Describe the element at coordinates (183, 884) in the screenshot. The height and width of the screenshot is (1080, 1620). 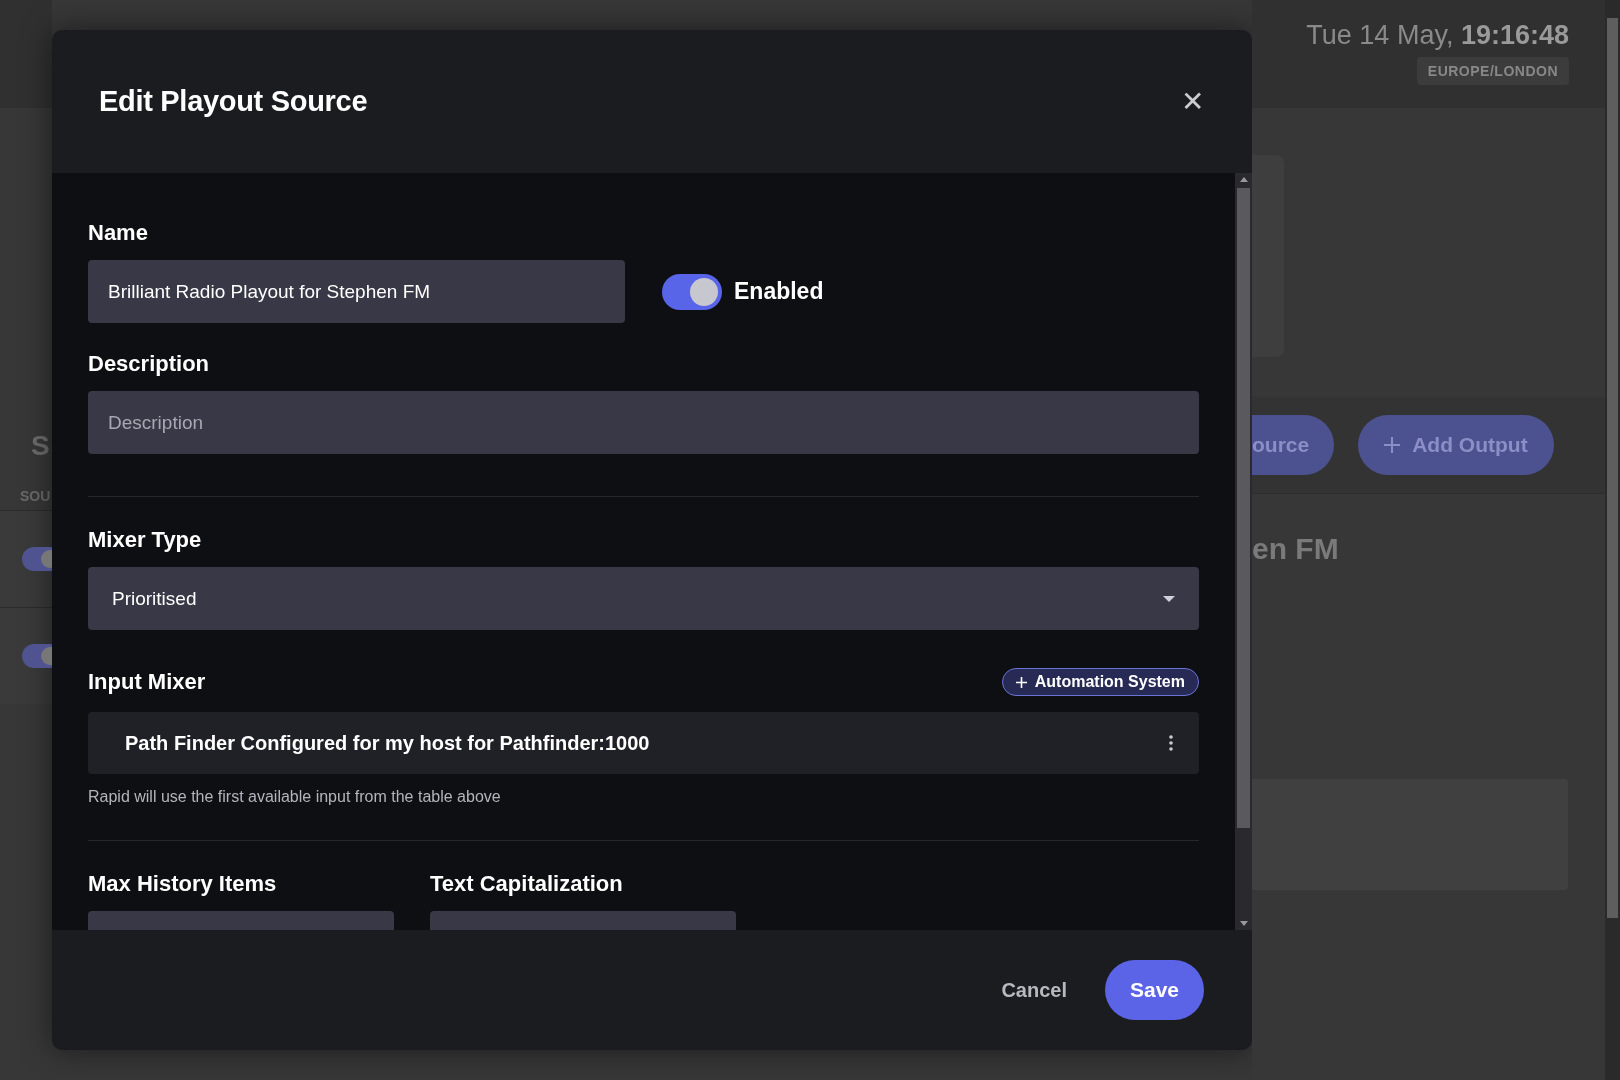
I see `field-label: Max History Items` at that location.